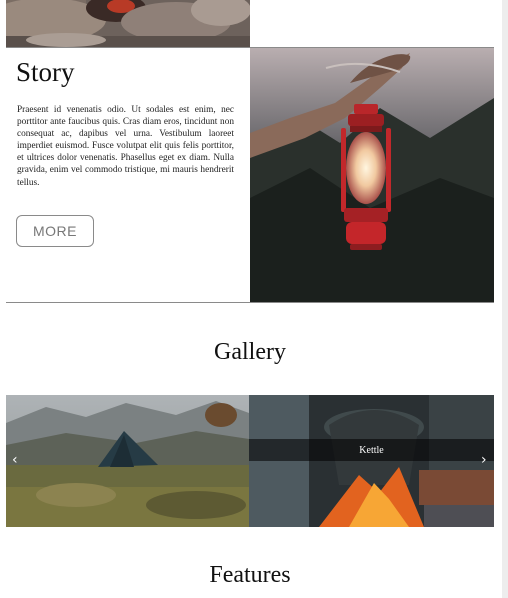  I want to click on gallery-caption: Kettle, so click(371, 450).